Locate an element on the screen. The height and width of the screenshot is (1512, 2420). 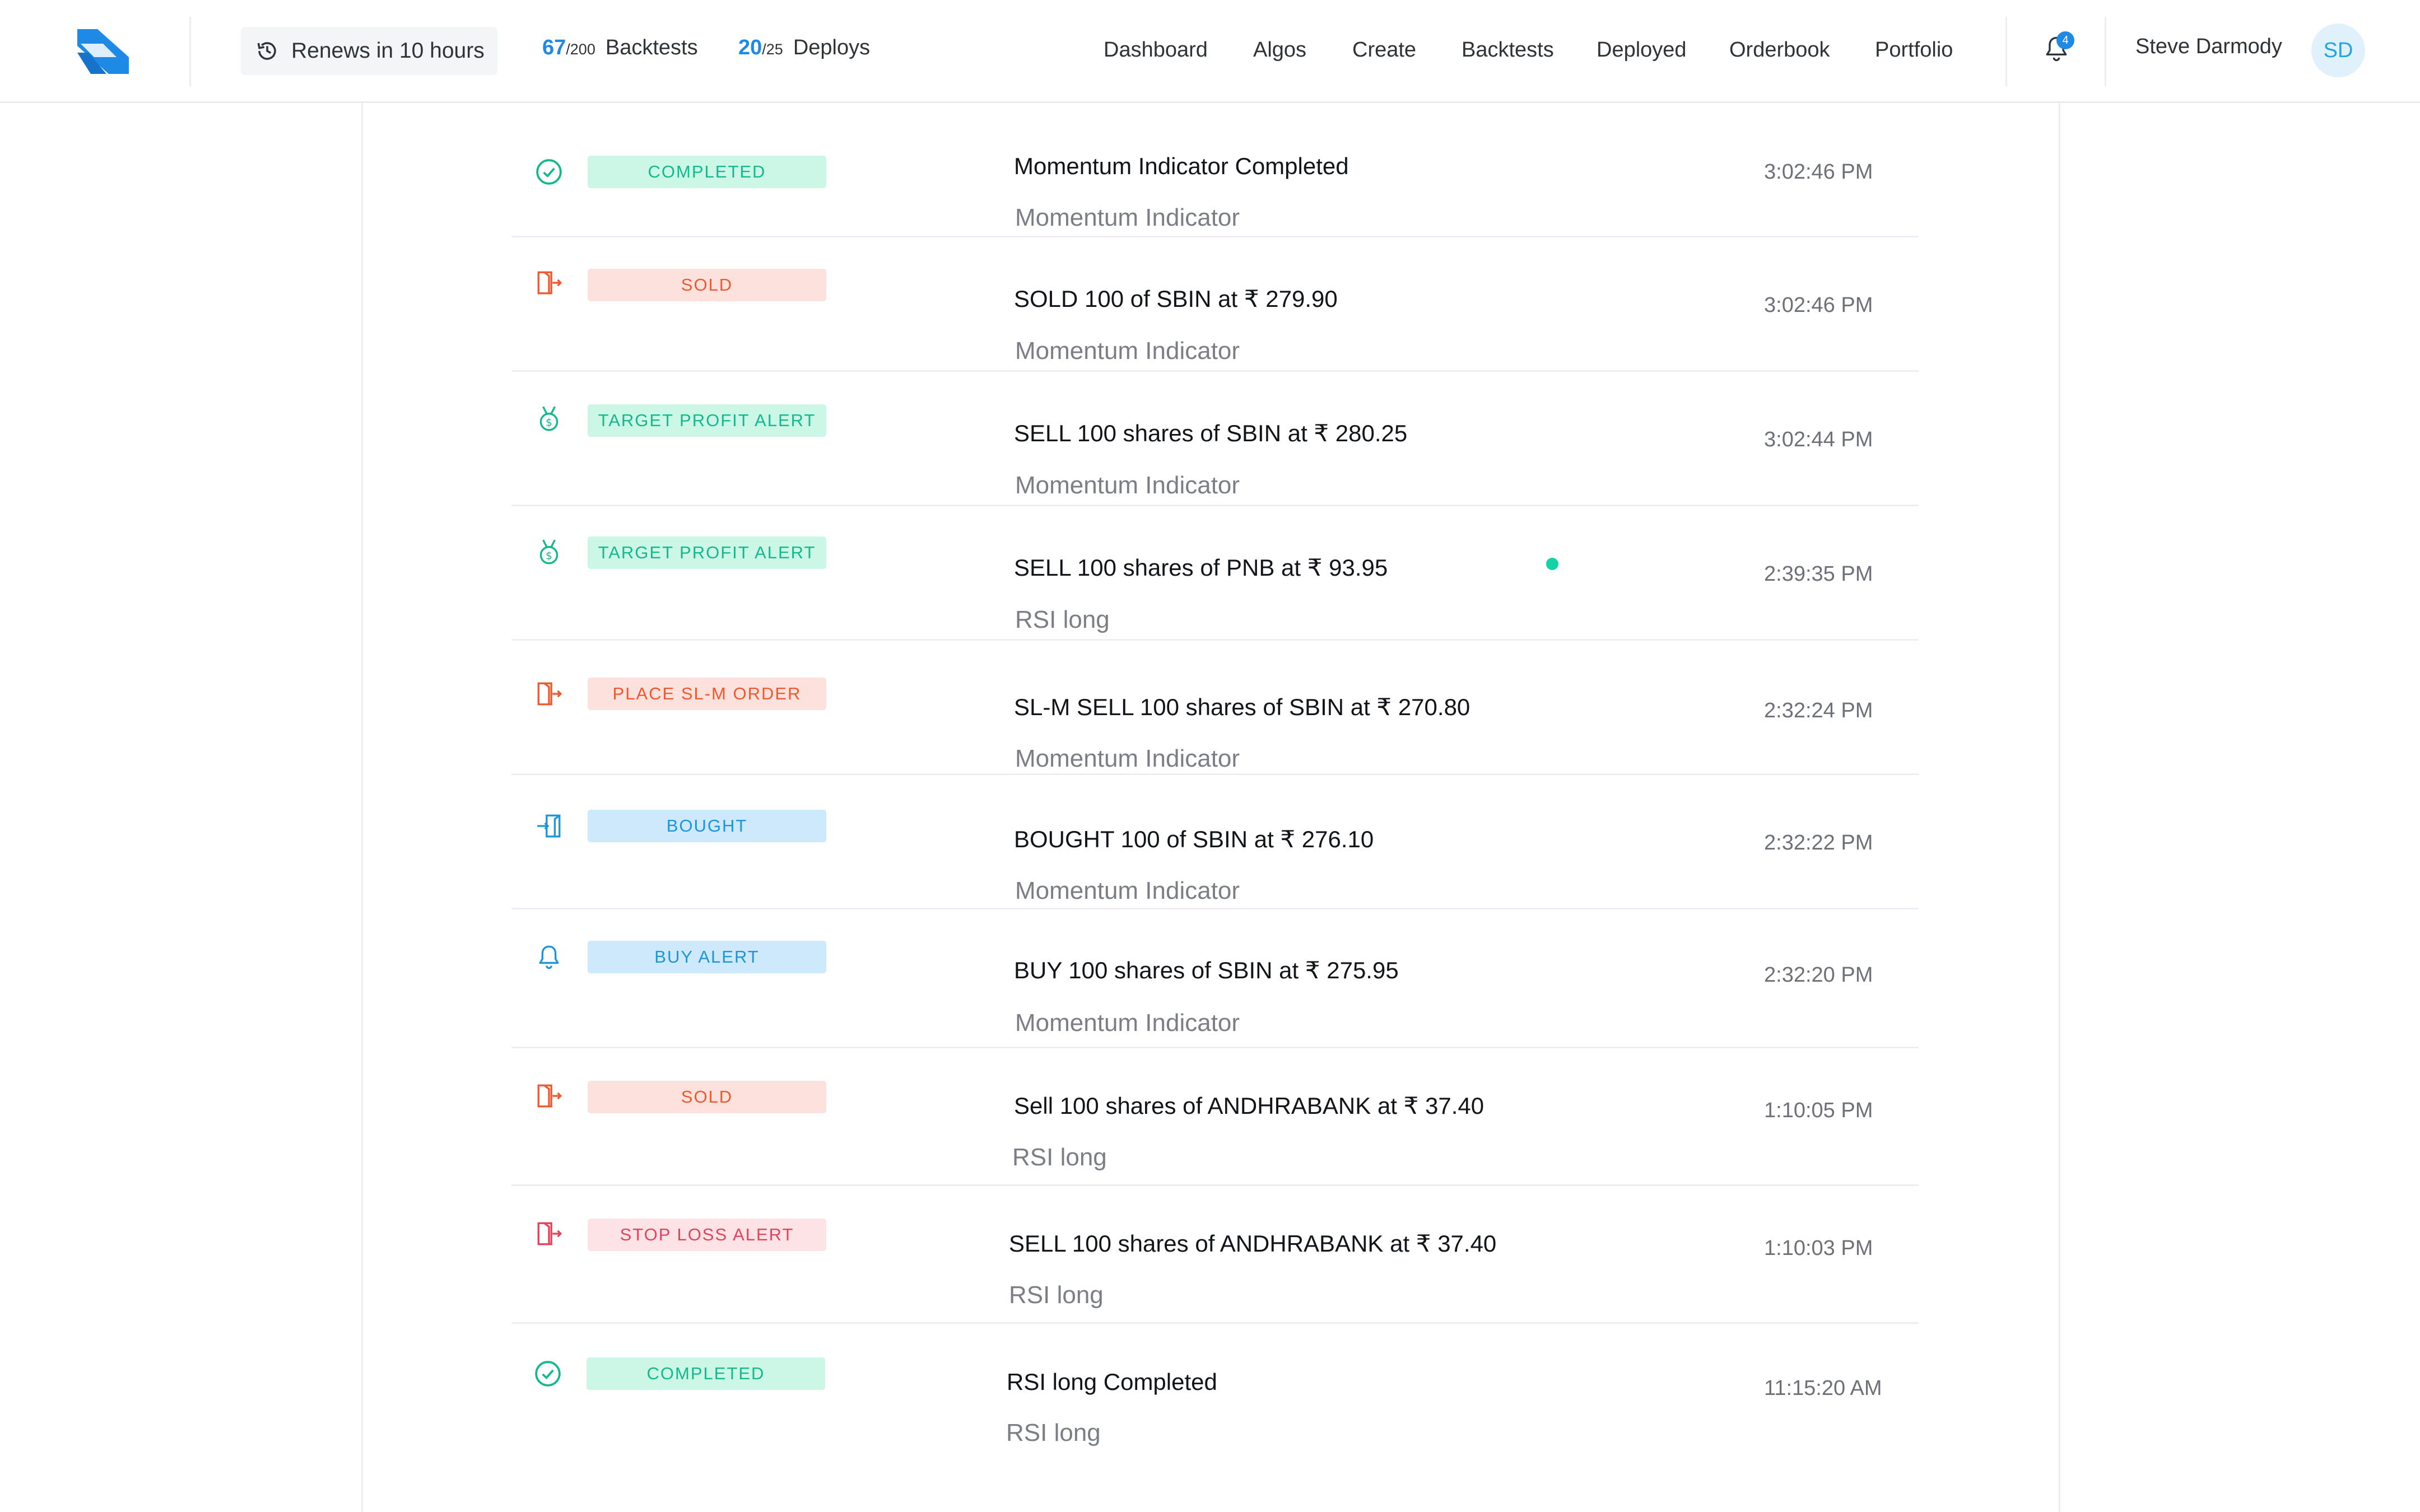
event-title: BOUGHT 100 of SBIN at ₹ 276.10 is located at coordinates (1194, 839).